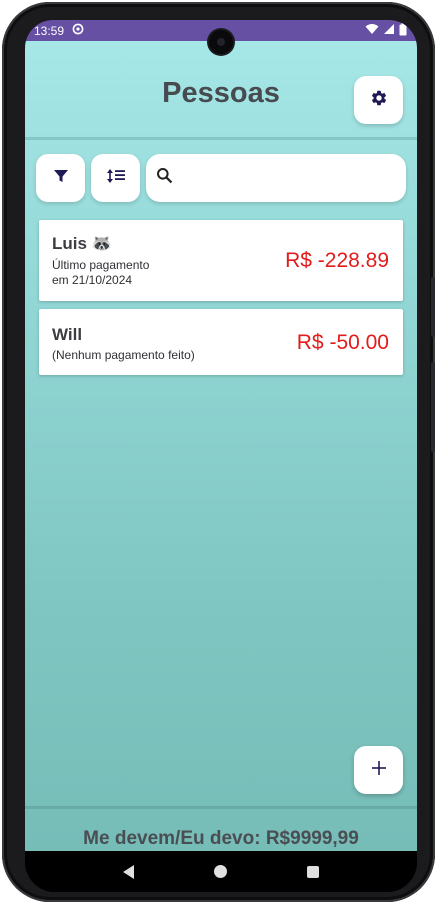 This screenshot has height=904, width=437. I want to click on wifi-icon, so click(372, 30).